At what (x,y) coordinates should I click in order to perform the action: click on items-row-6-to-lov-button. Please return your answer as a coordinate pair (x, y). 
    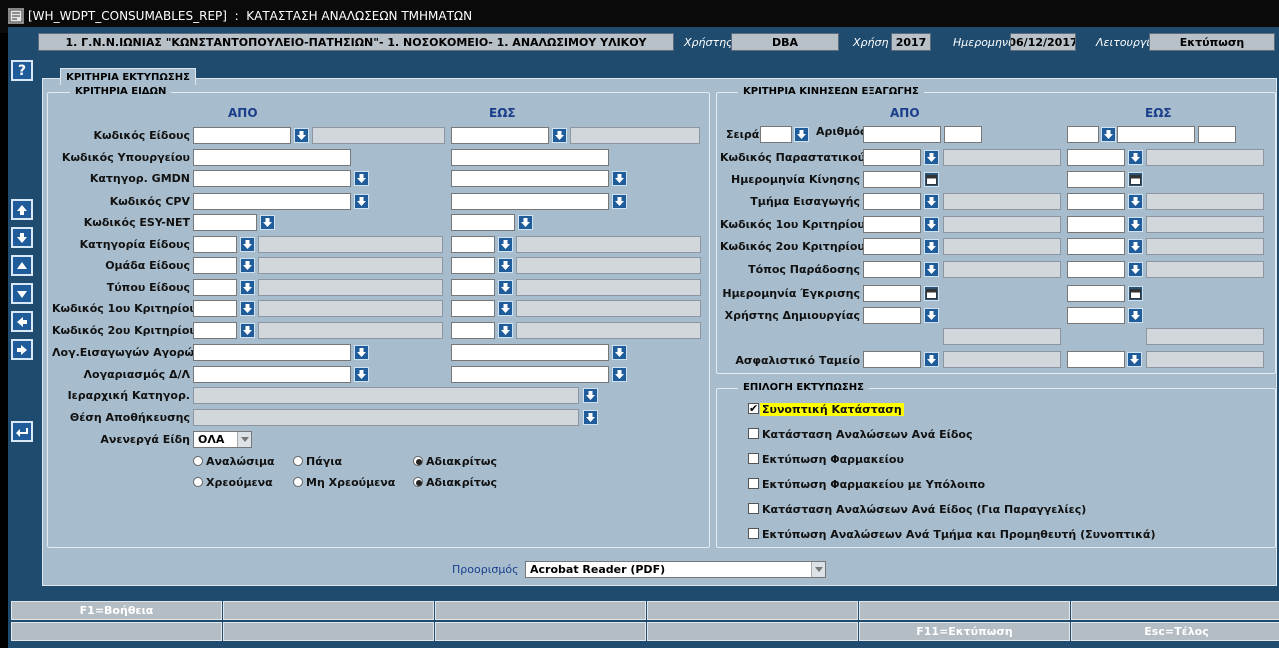
    Looking at the image, I should click on (505, 265).